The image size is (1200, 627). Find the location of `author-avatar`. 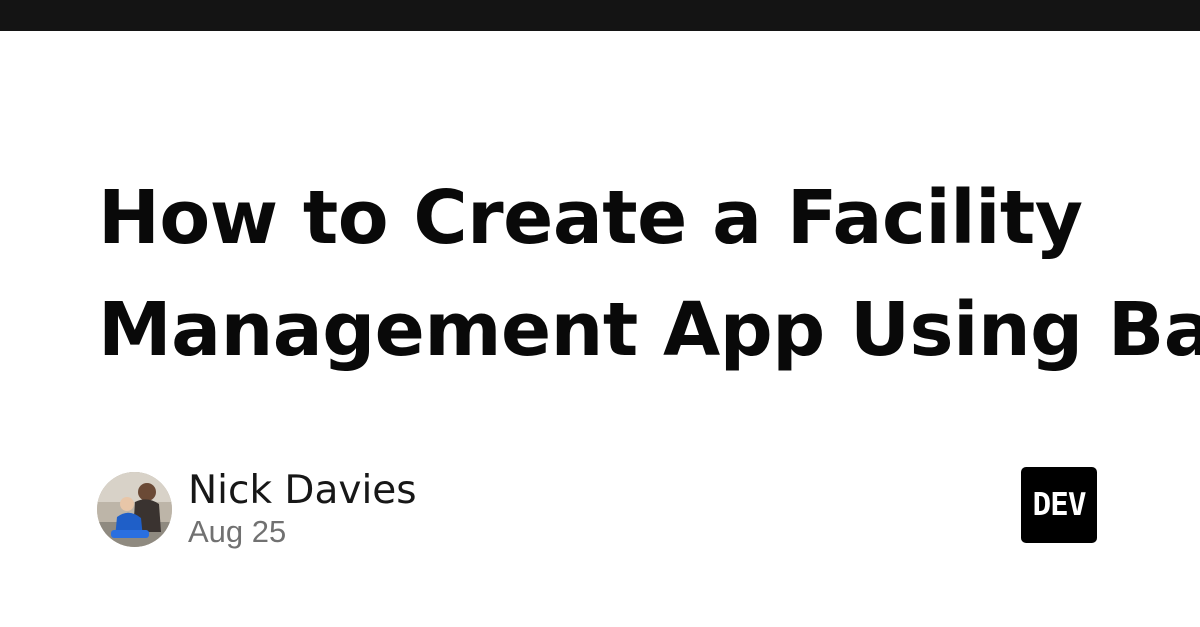

author-avatar is located at coordinates (134, 509).